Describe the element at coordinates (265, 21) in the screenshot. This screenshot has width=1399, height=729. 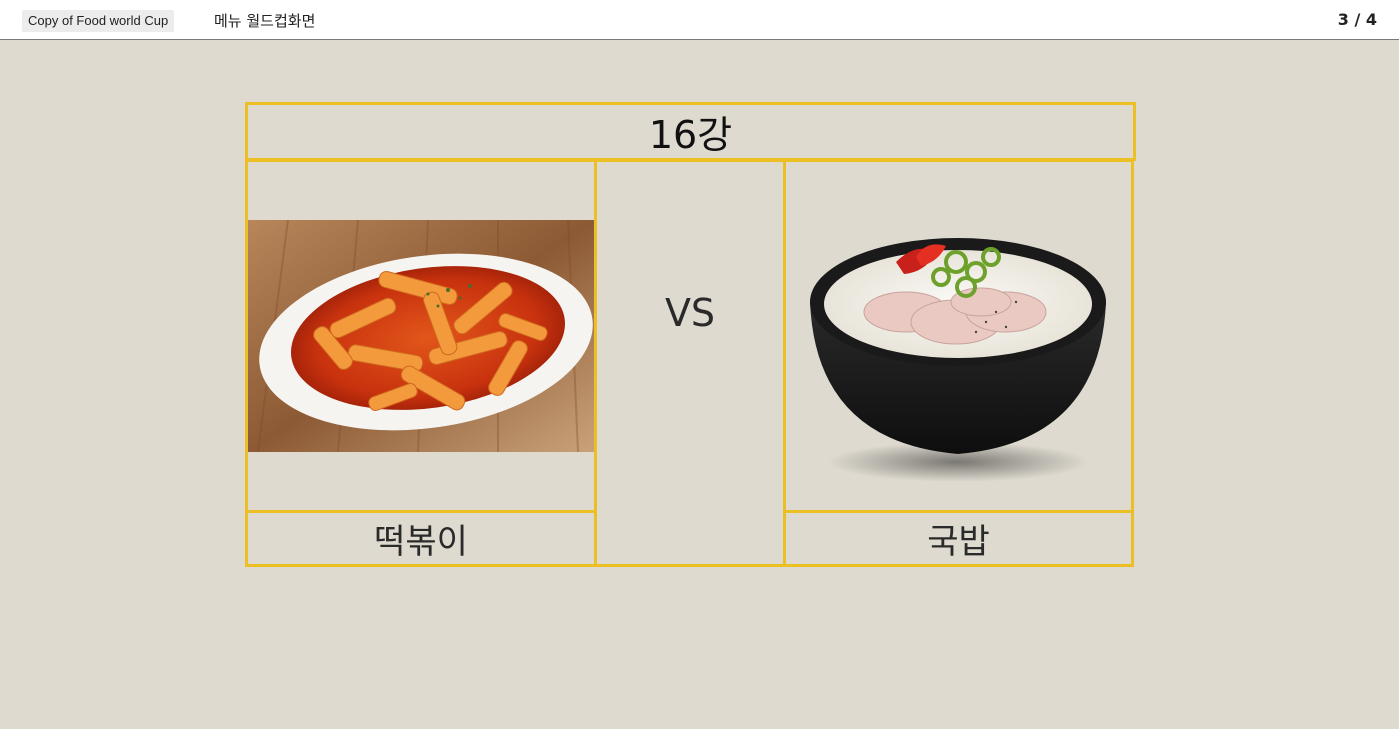
I see `page-title: 메뉴 월드컵화면` at that location.